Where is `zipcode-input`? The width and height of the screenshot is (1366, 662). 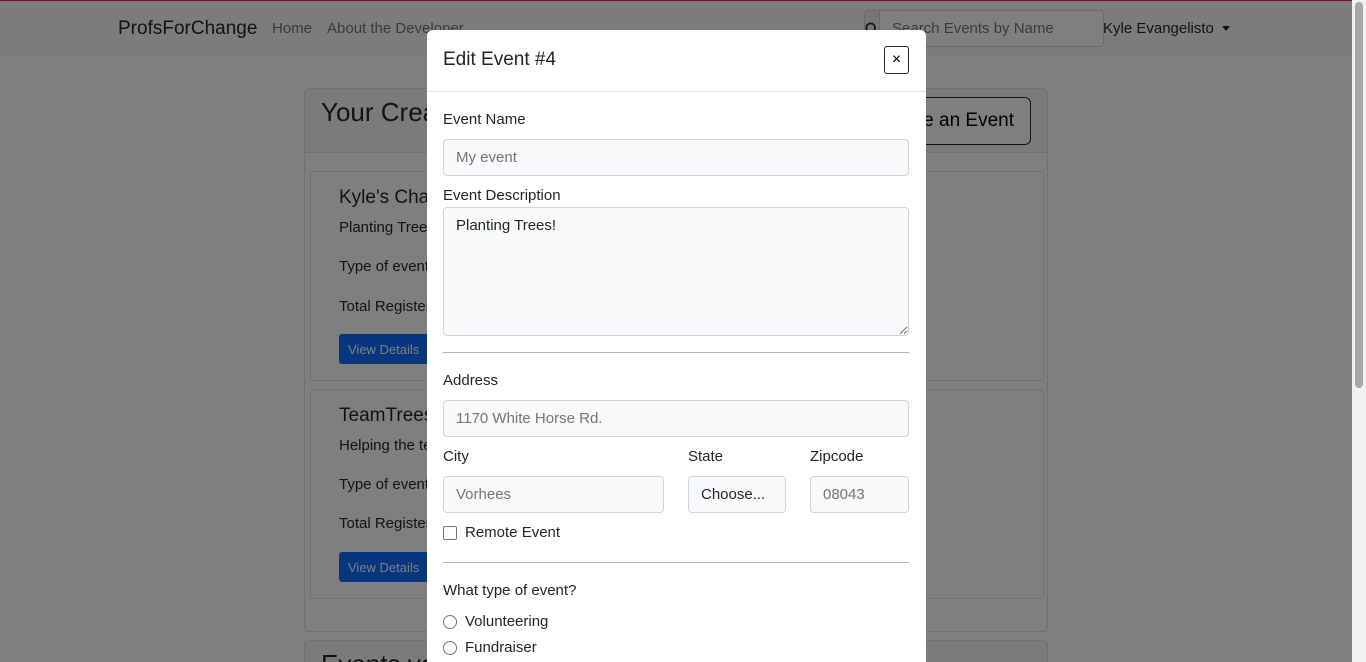
zipcode-input is located at coordinates (859, 494).